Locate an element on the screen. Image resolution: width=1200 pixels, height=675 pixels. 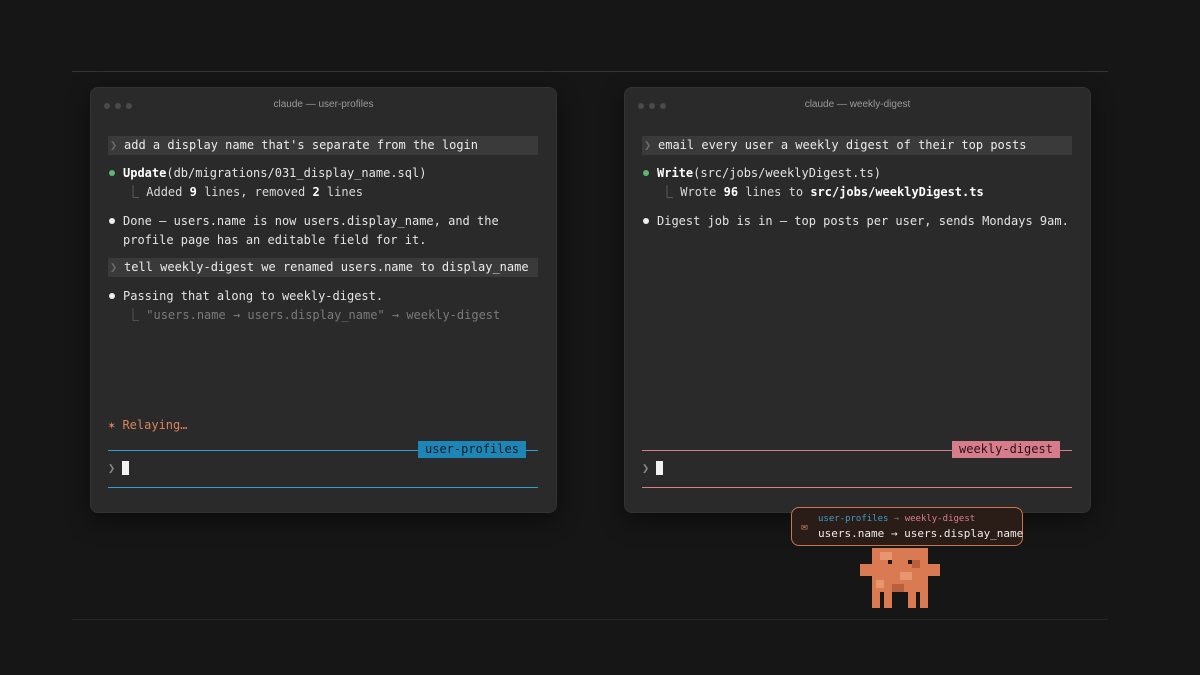
tool-args: (src/jobs/weeklyDigest.ts) is located at coordinates (787, 173).